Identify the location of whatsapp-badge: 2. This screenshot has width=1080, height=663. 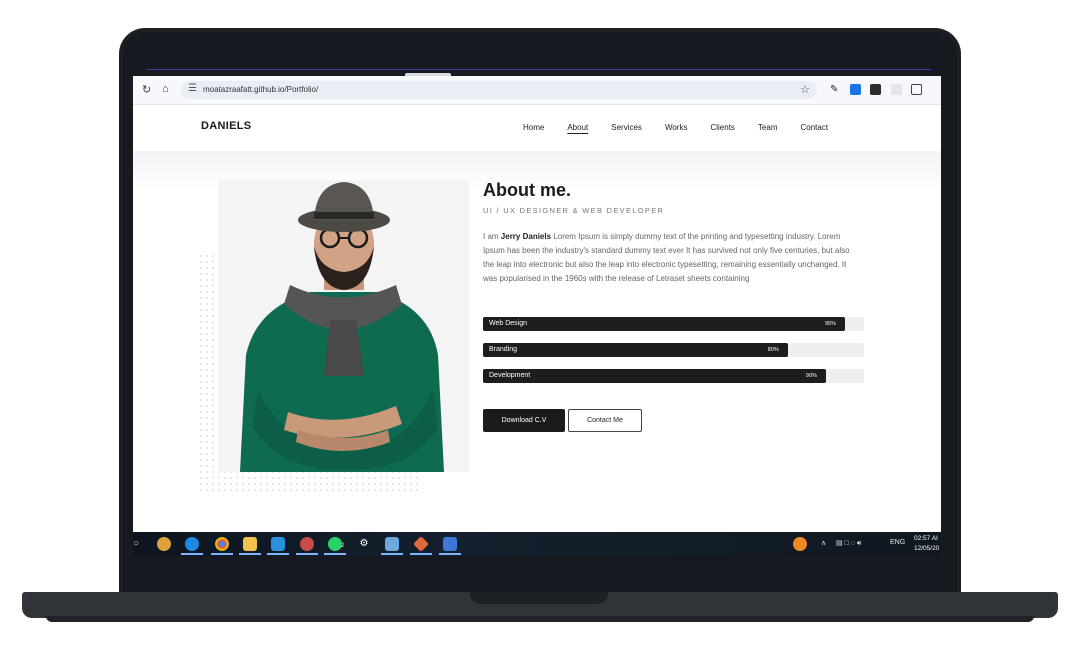
(343, 546).